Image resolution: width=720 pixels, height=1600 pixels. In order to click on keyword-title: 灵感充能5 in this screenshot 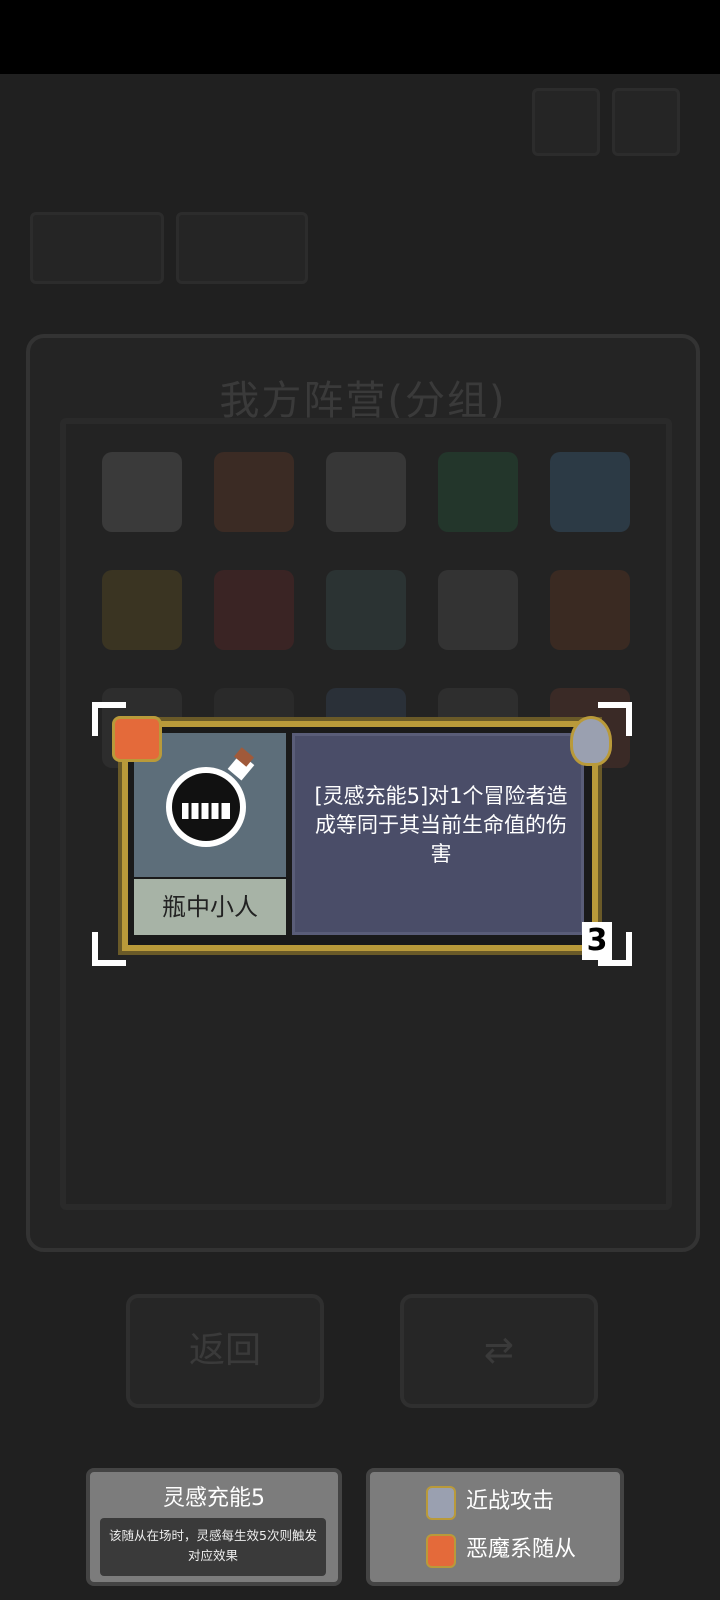, I will do `click(214, 1498)`.